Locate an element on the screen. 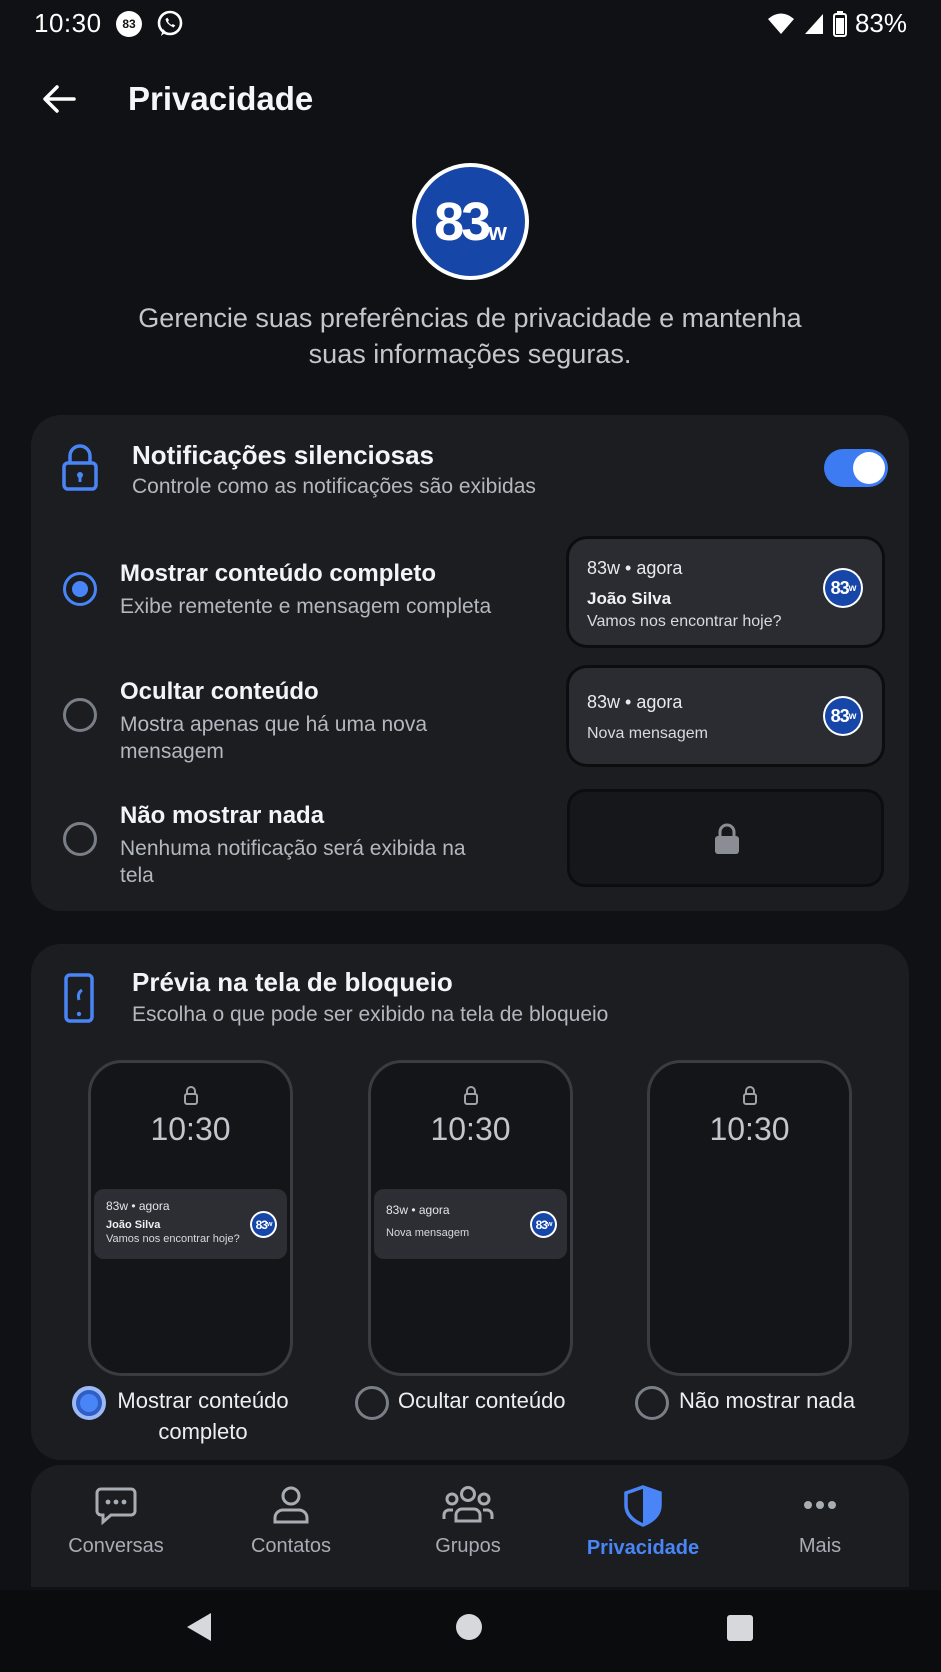 This screenshot has width=941, height=1672. radio-hide-content is located at coordinates (80, 715).